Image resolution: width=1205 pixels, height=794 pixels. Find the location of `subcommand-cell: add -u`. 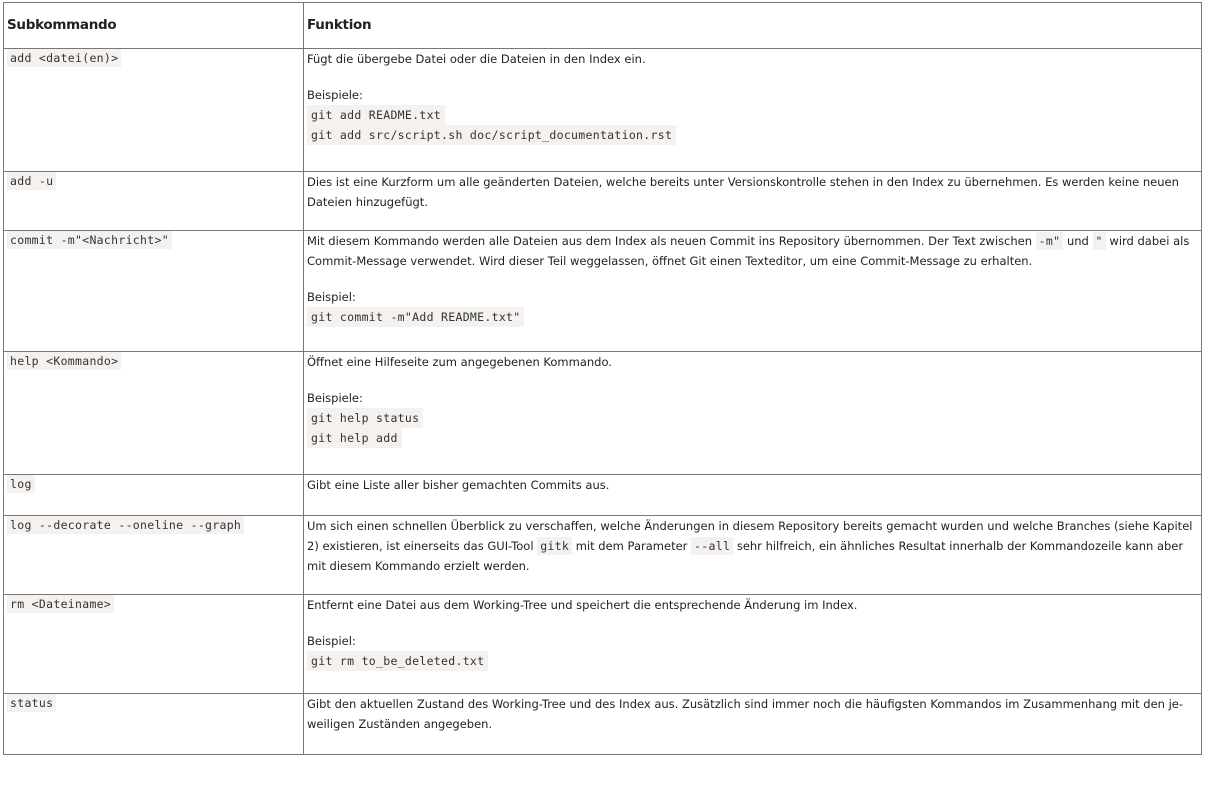

subcommand-cell: add -u is located at coordinates (153, 201).